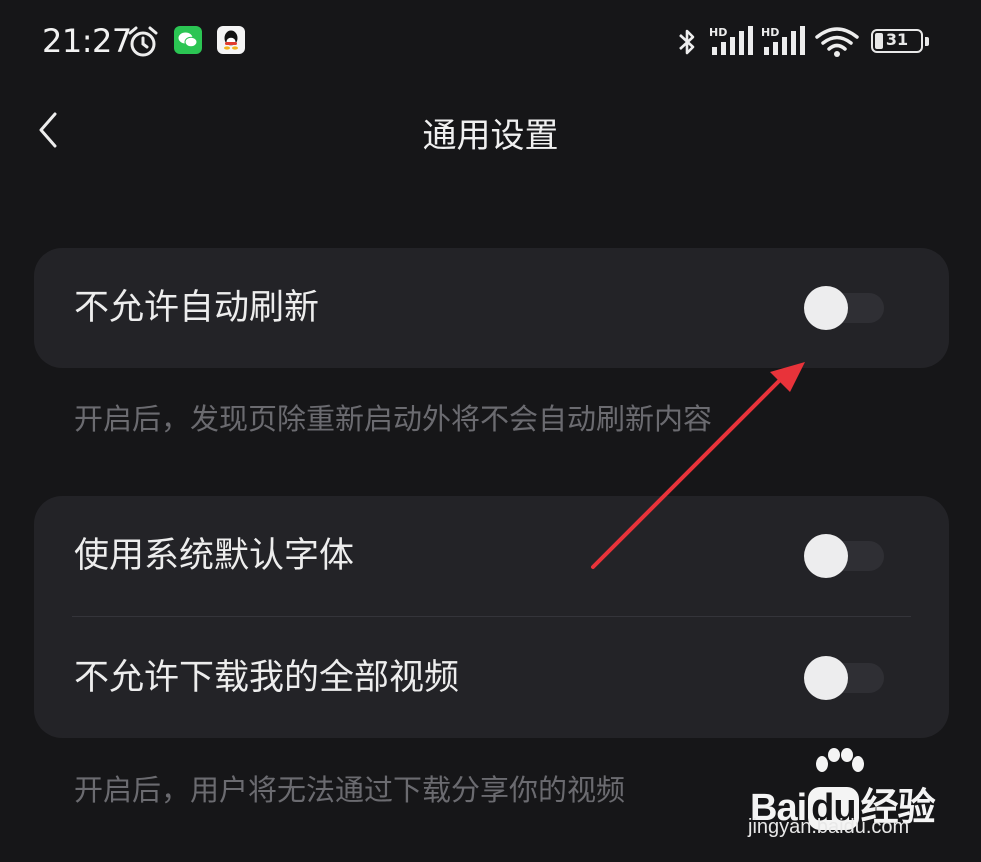 The width and height of the screenshot is (981, 862). What do you see at coordinates (829, 827) in the screenshot?
I see `watermark-url: jingyan.baidu.com` at bounding box center [829, 827].